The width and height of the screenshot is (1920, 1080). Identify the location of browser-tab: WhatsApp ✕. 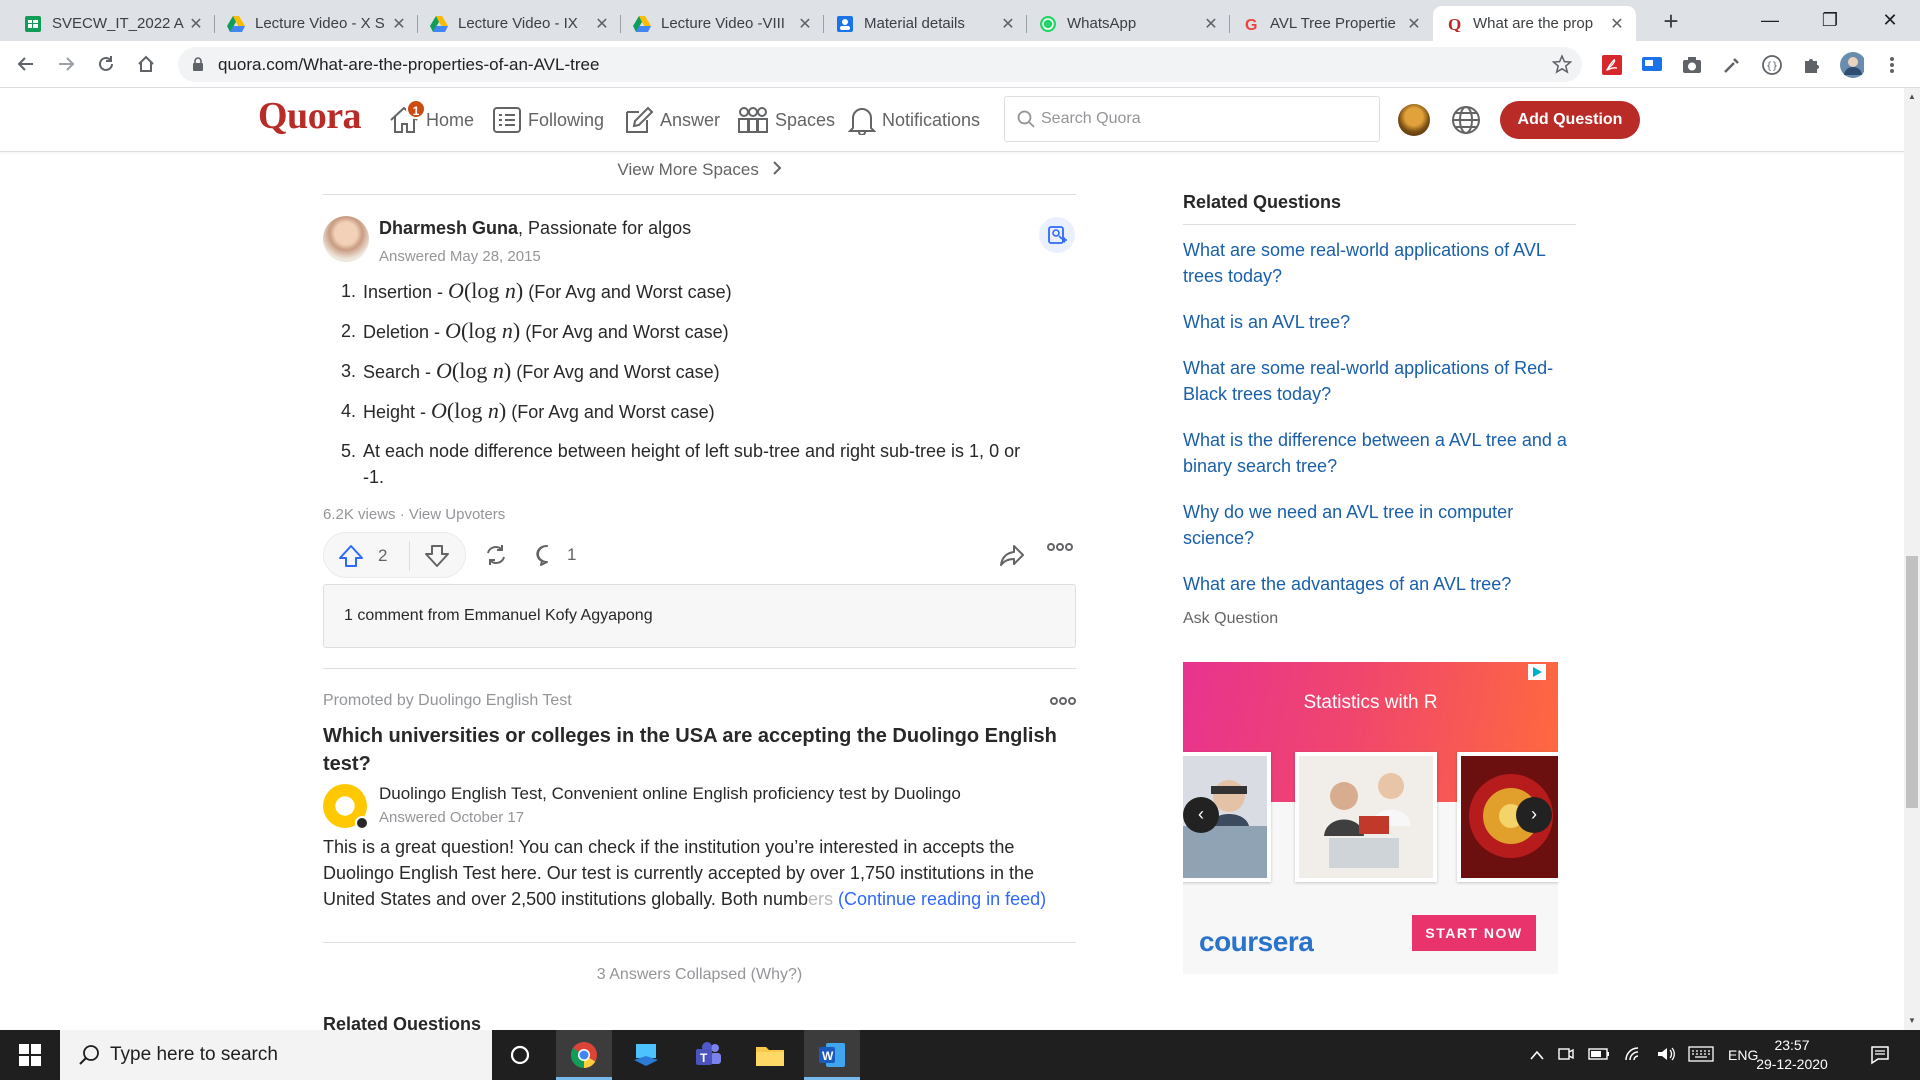
(1128, 23).